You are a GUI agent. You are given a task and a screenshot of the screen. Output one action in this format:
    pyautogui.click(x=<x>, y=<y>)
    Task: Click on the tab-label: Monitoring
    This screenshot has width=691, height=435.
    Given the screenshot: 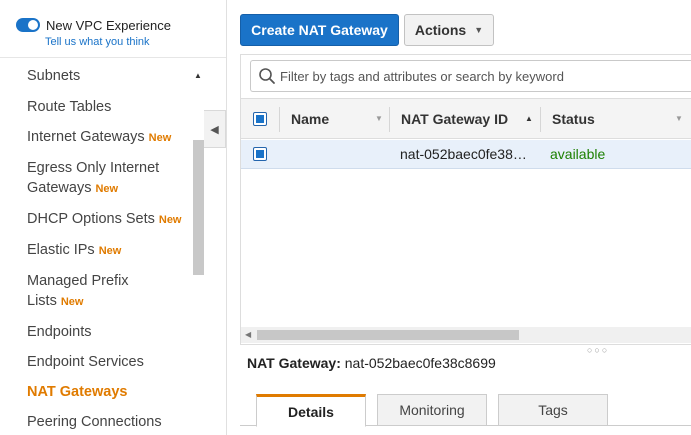 What is the action you would take?
    pyautogui.click(x=432, y=410)
    